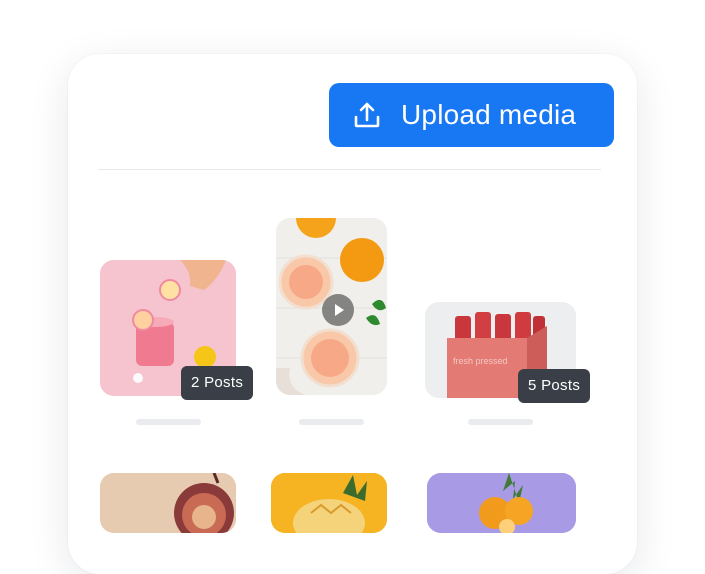 The image size is (705, 574). Describe the element at coordinates (554, 386) in the screenshot. I see `posts-count-badge: 5 Posts` at that location.